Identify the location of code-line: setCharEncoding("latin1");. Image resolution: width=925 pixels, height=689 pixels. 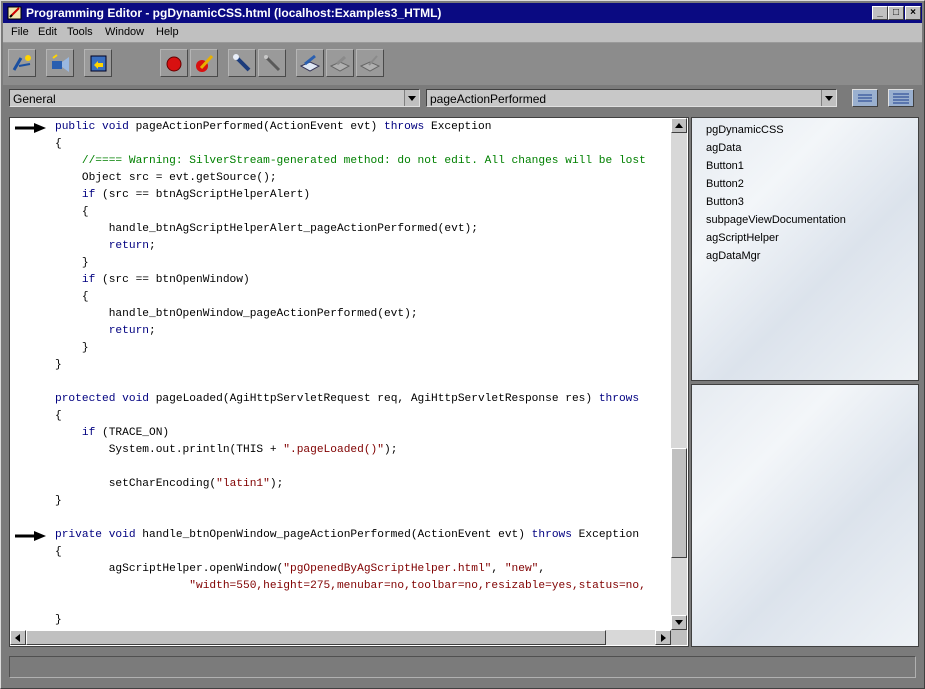
(169, 484).